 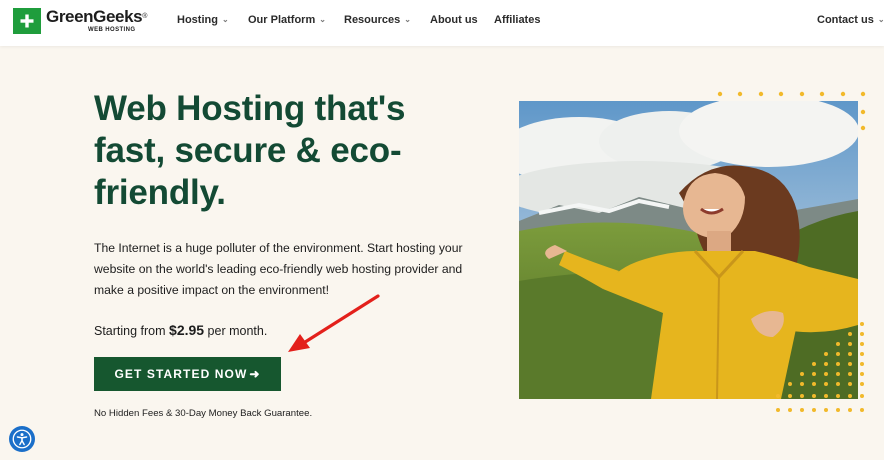 I want to click on price-amount: $2.95, so click(x=187, y=330).